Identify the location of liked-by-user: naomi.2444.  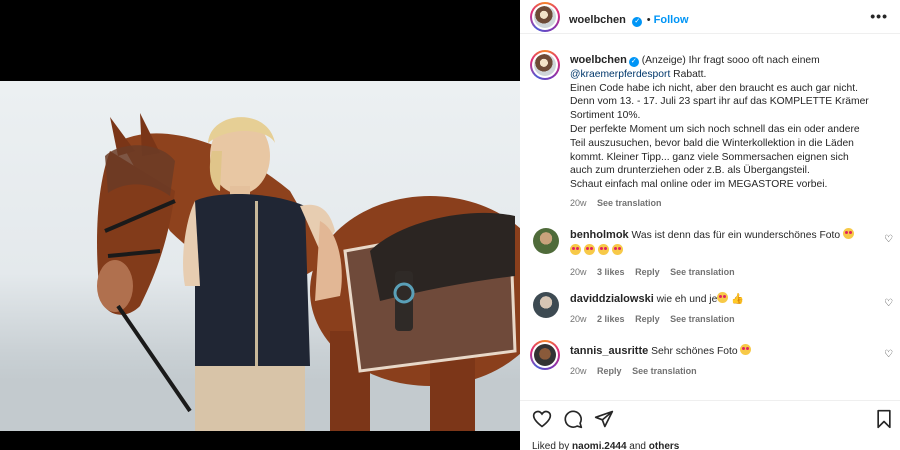
(599, 445).